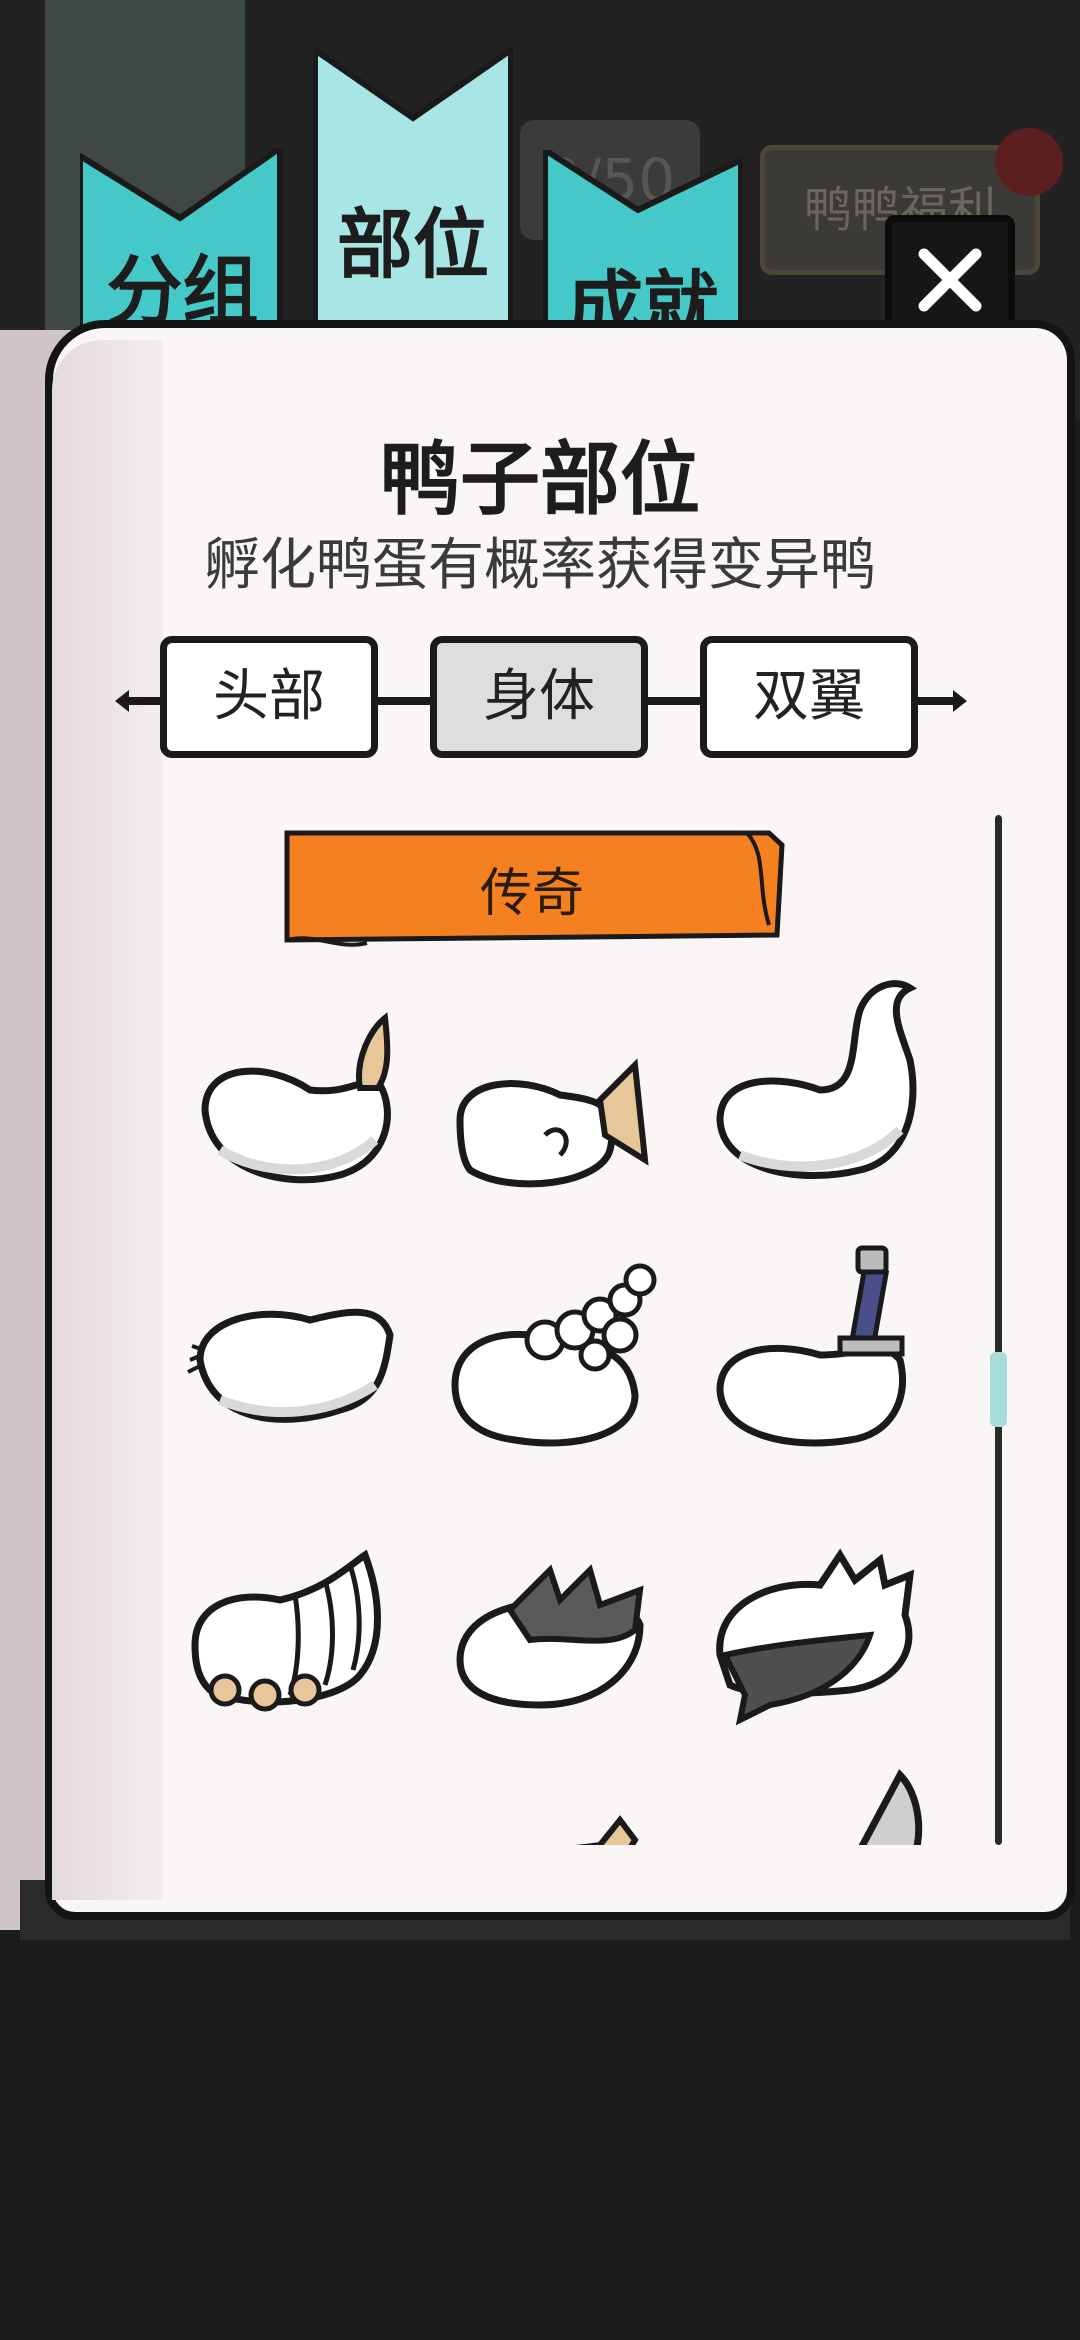 The width and height of the screenshot is (1080, 2340). I want to click on tab-parts: 部位, so click(413, 190).